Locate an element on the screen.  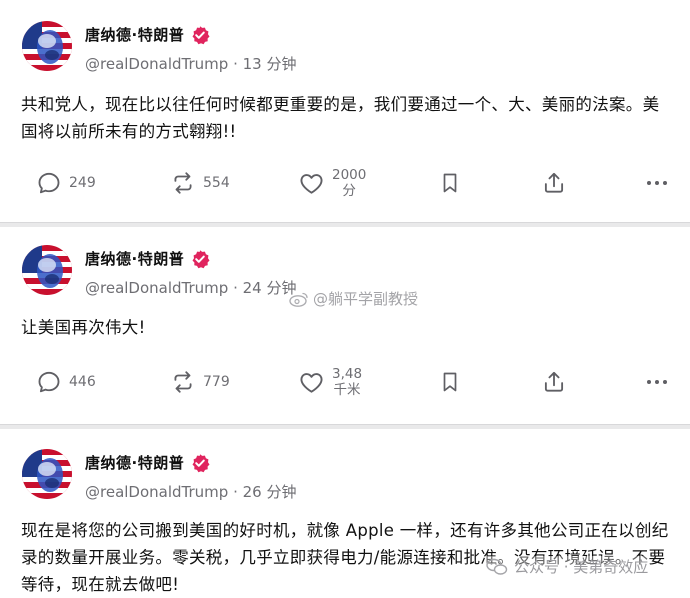
like-count: 3,48 千米 is located at coordinates (347, 382).